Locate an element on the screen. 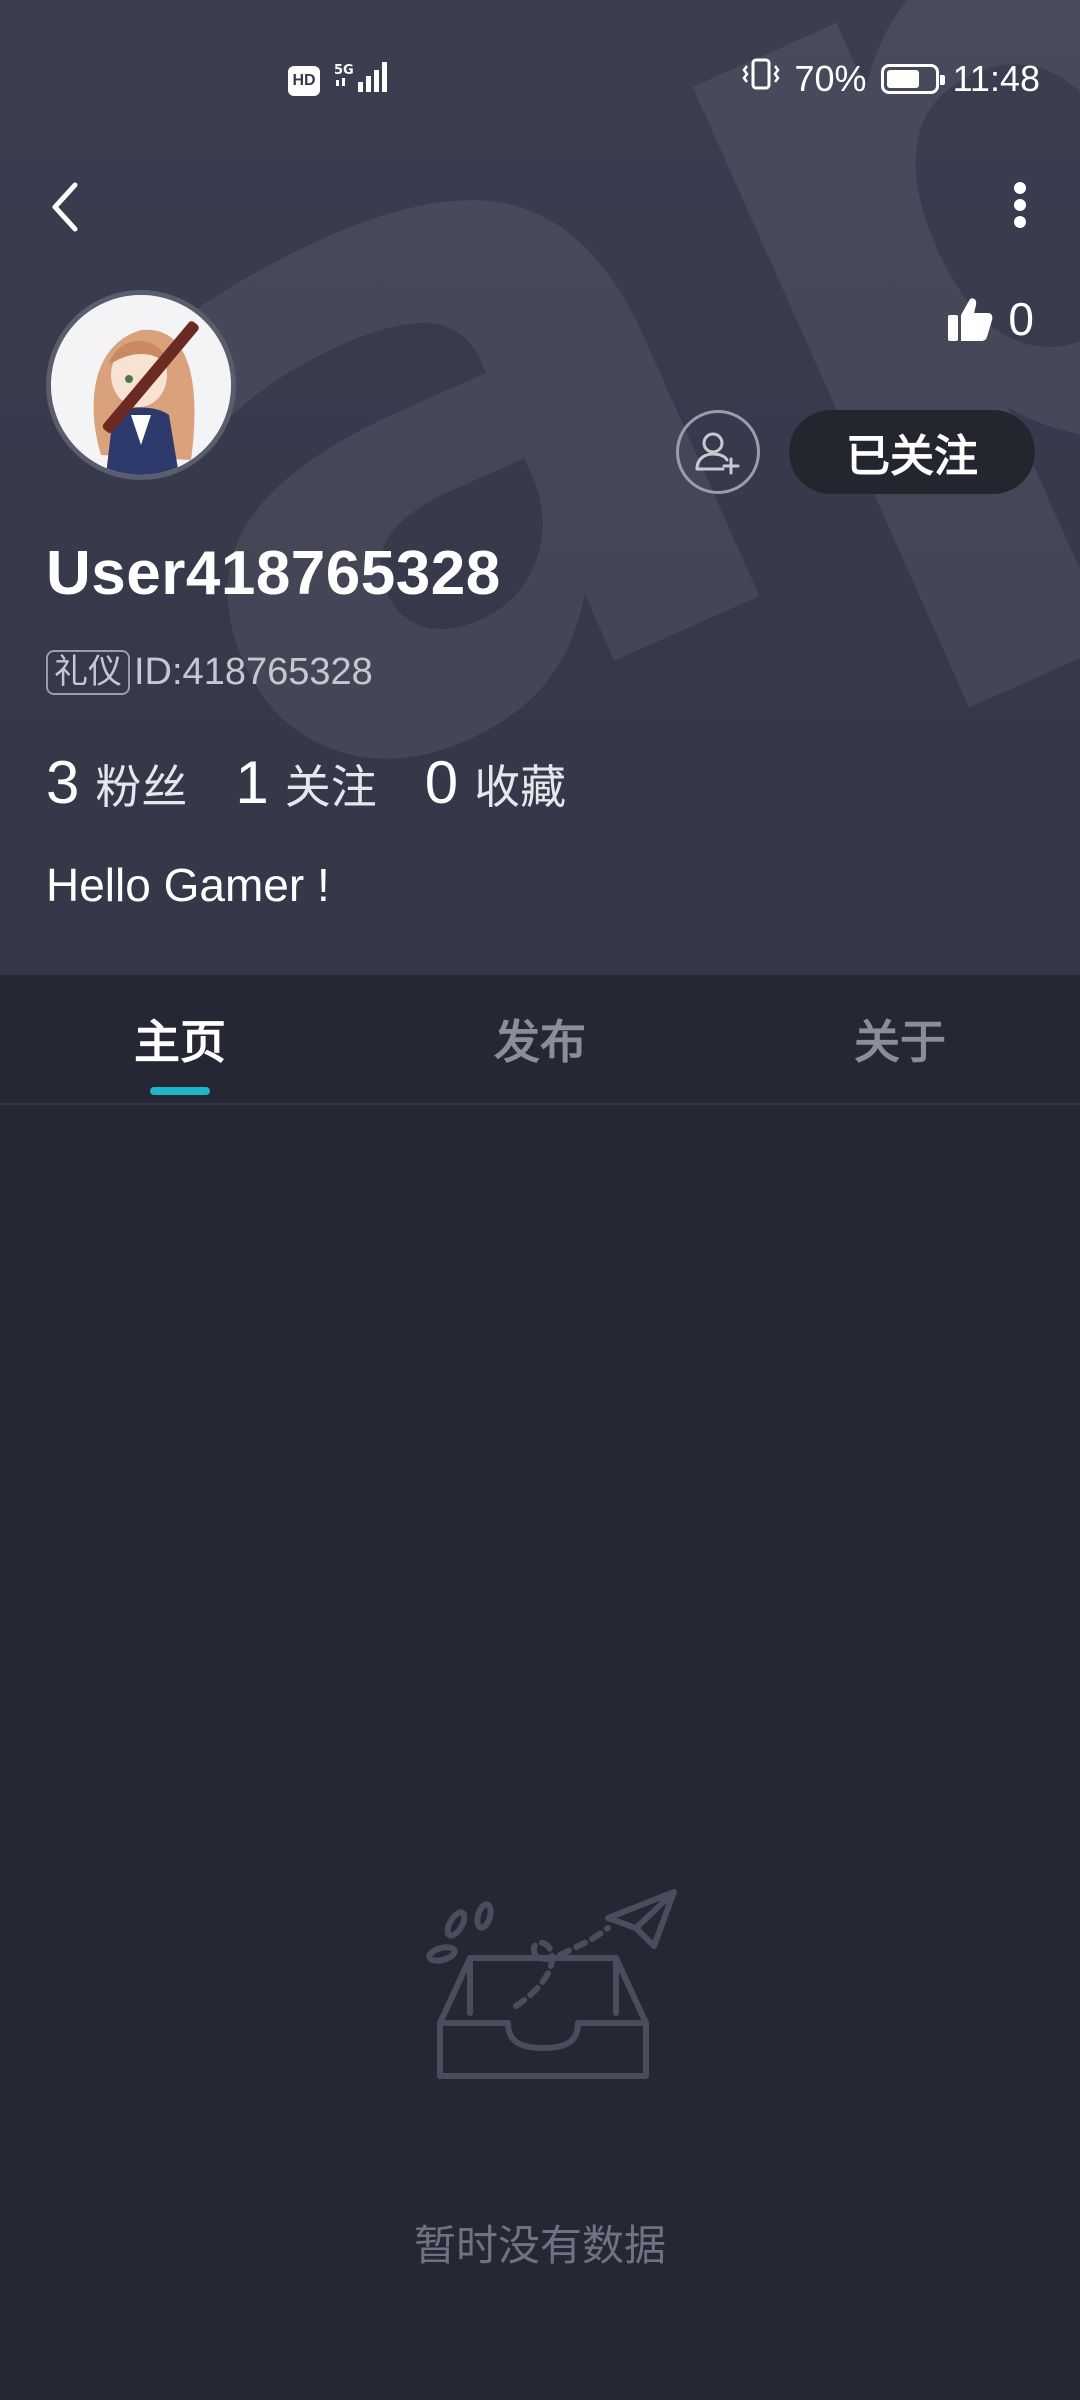 The width and height of the screenshot is (1080, 2400). user-bio: Hello Gamer ! is located at coordinates (188, 885).